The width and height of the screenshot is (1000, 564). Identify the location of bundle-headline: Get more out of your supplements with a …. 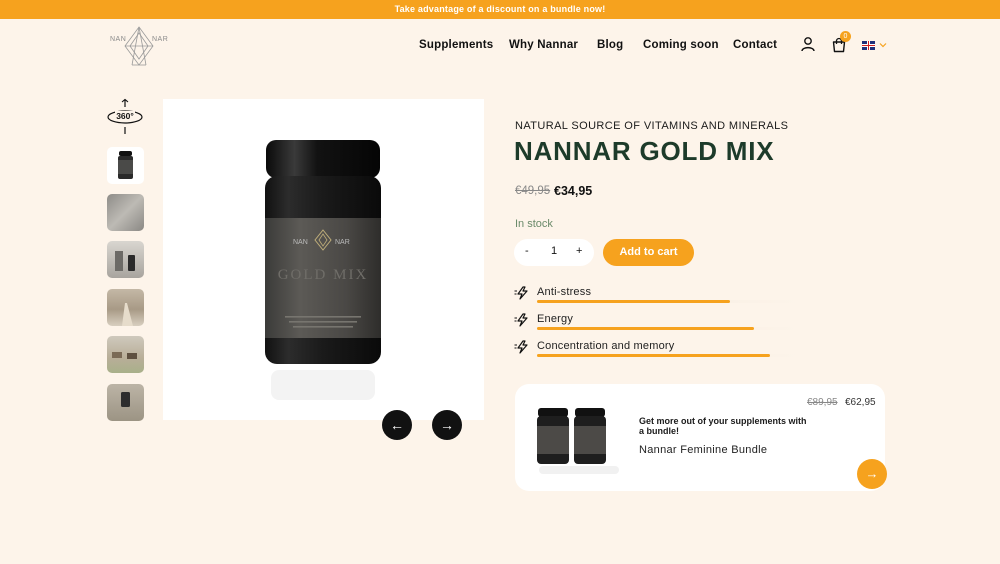
(723, 426).